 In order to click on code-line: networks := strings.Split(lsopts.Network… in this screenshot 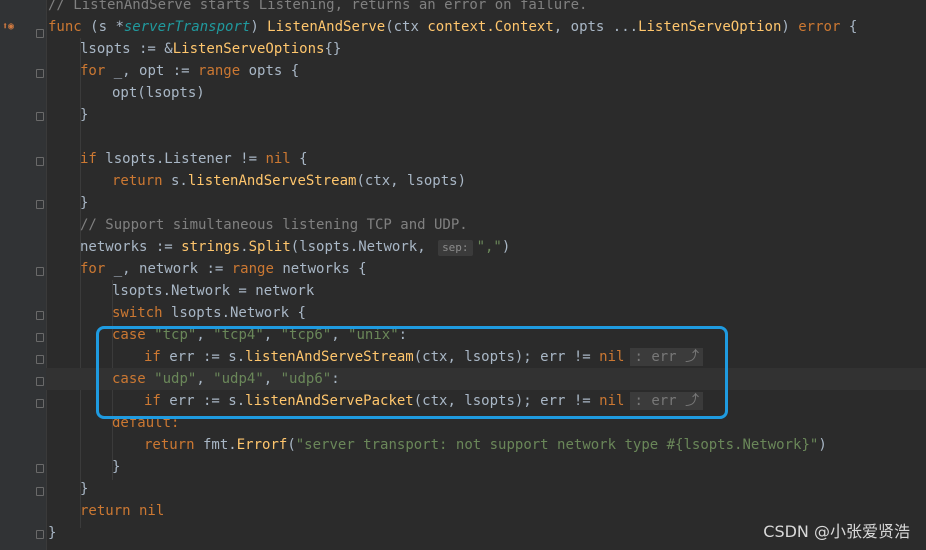, I will do `click(295, 247)`.